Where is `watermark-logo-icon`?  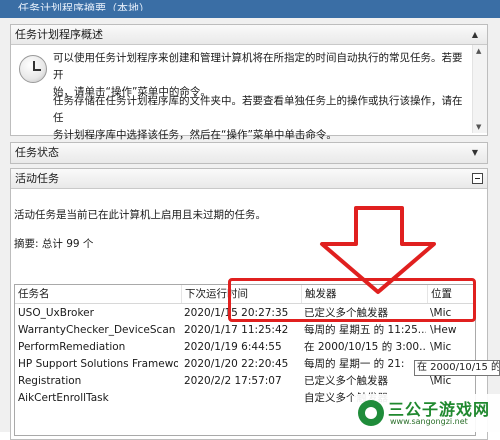
watermark-logo-icon is located at coordinates (371, 413).